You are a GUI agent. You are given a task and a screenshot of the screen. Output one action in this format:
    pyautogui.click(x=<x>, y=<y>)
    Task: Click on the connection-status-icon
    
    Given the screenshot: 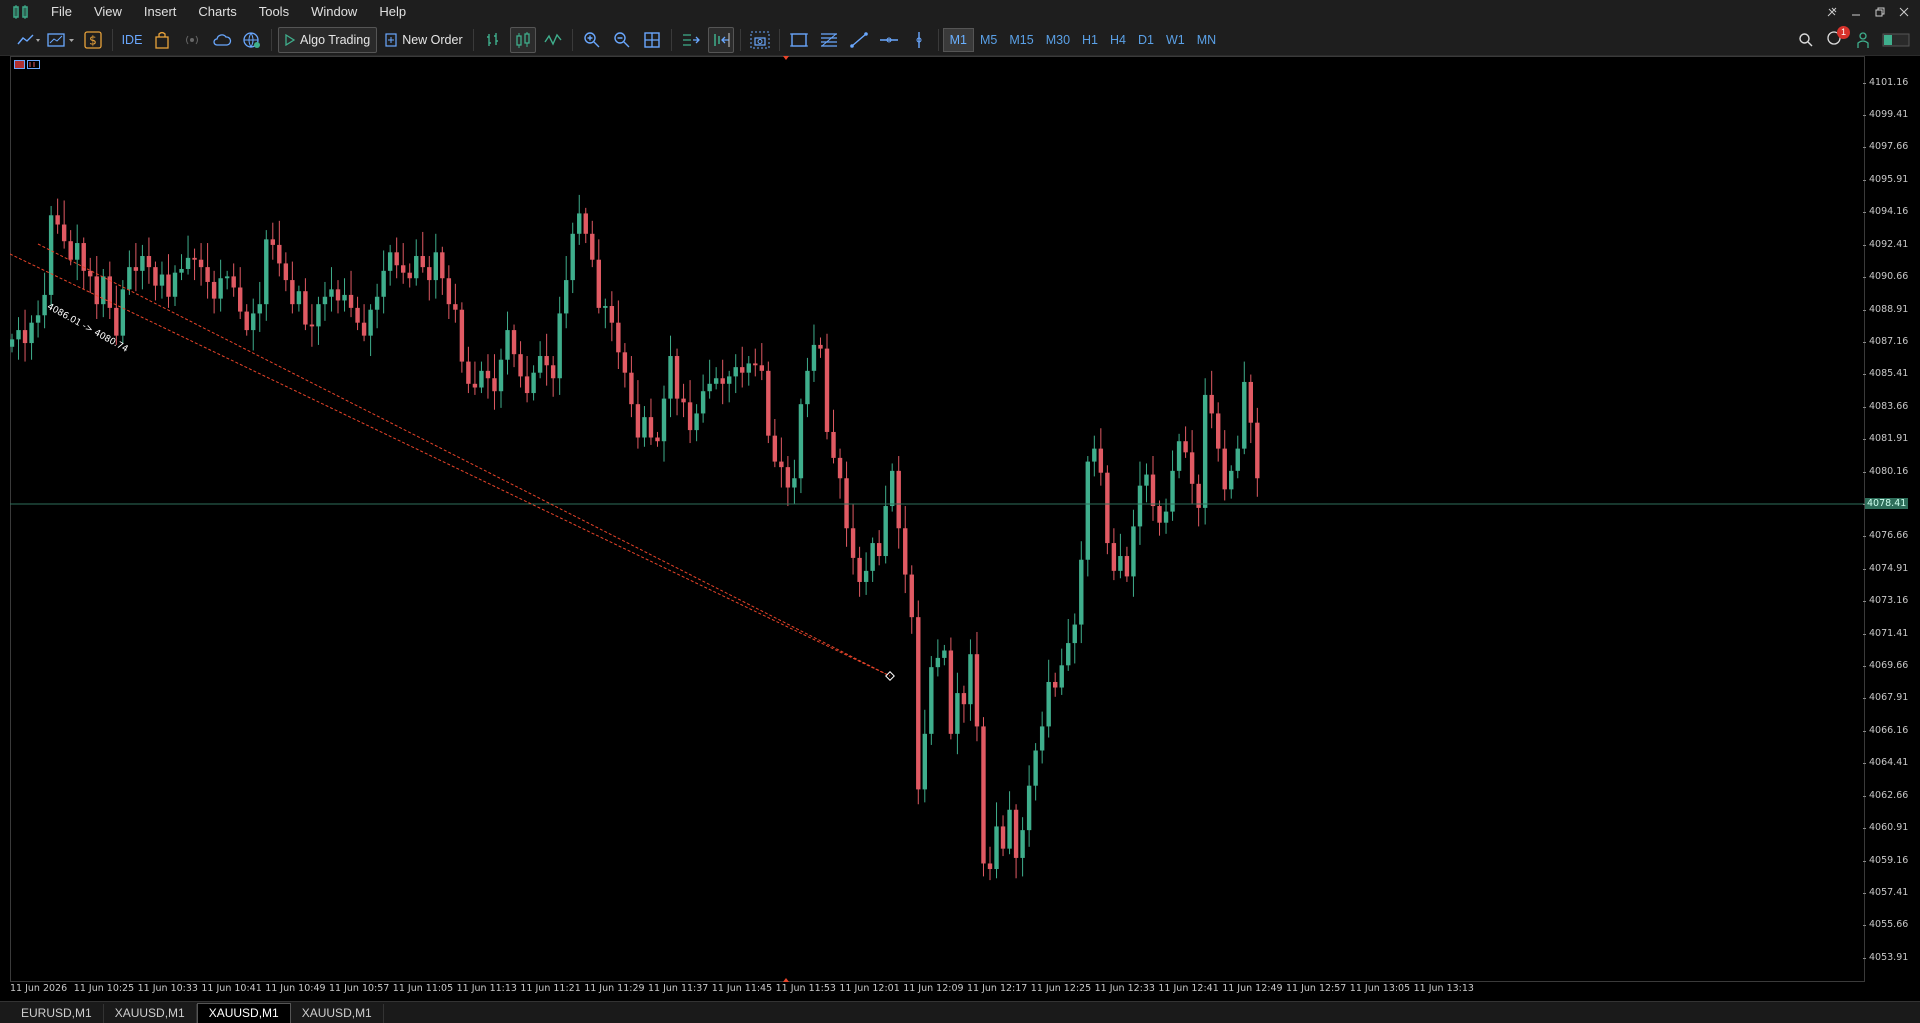 What is the action you would take?
    pyautogui.click(x=1896, y=40)
    